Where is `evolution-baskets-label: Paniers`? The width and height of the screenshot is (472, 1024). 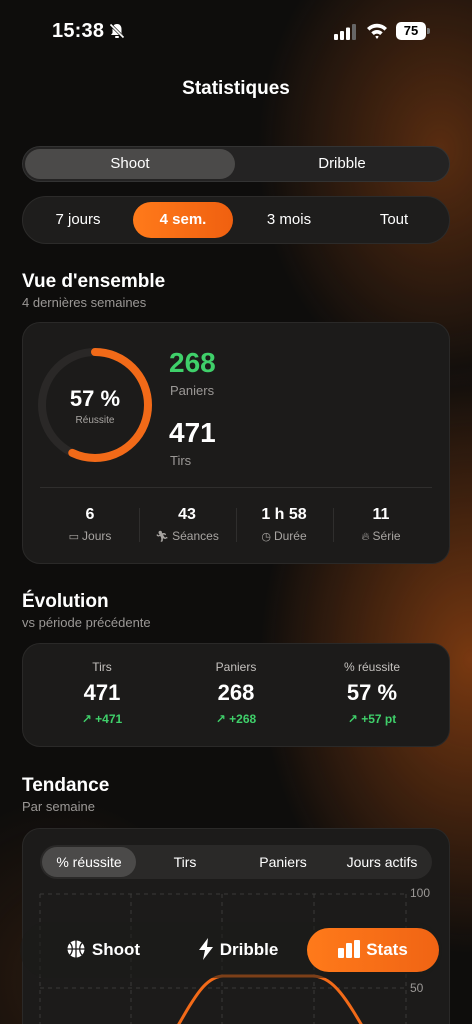
evolution-baskets-label: Paniers is located at coordinates (236, 667).